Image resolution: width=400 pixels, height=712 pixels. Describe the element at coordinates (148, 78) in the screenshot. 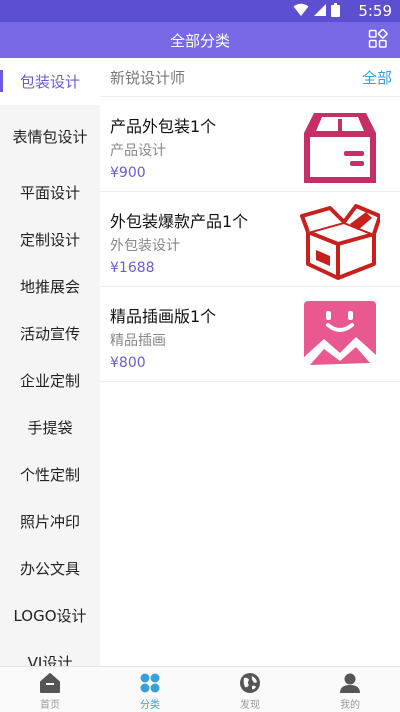

I see `shop-name: 新锐设计师` at that location.